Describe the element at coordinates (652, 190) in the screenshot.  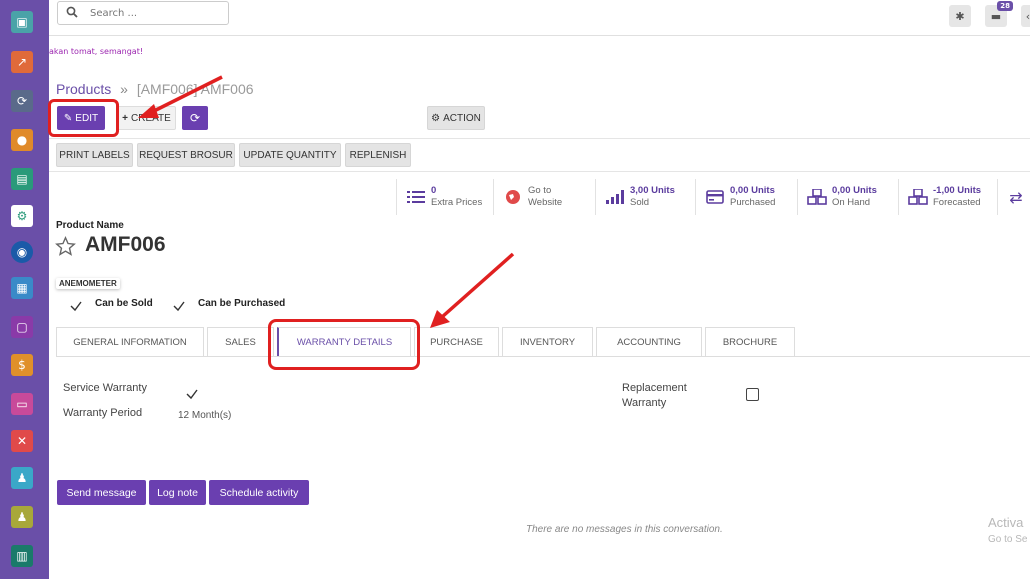
I see `stat-value: 3,00 Units` at that location.